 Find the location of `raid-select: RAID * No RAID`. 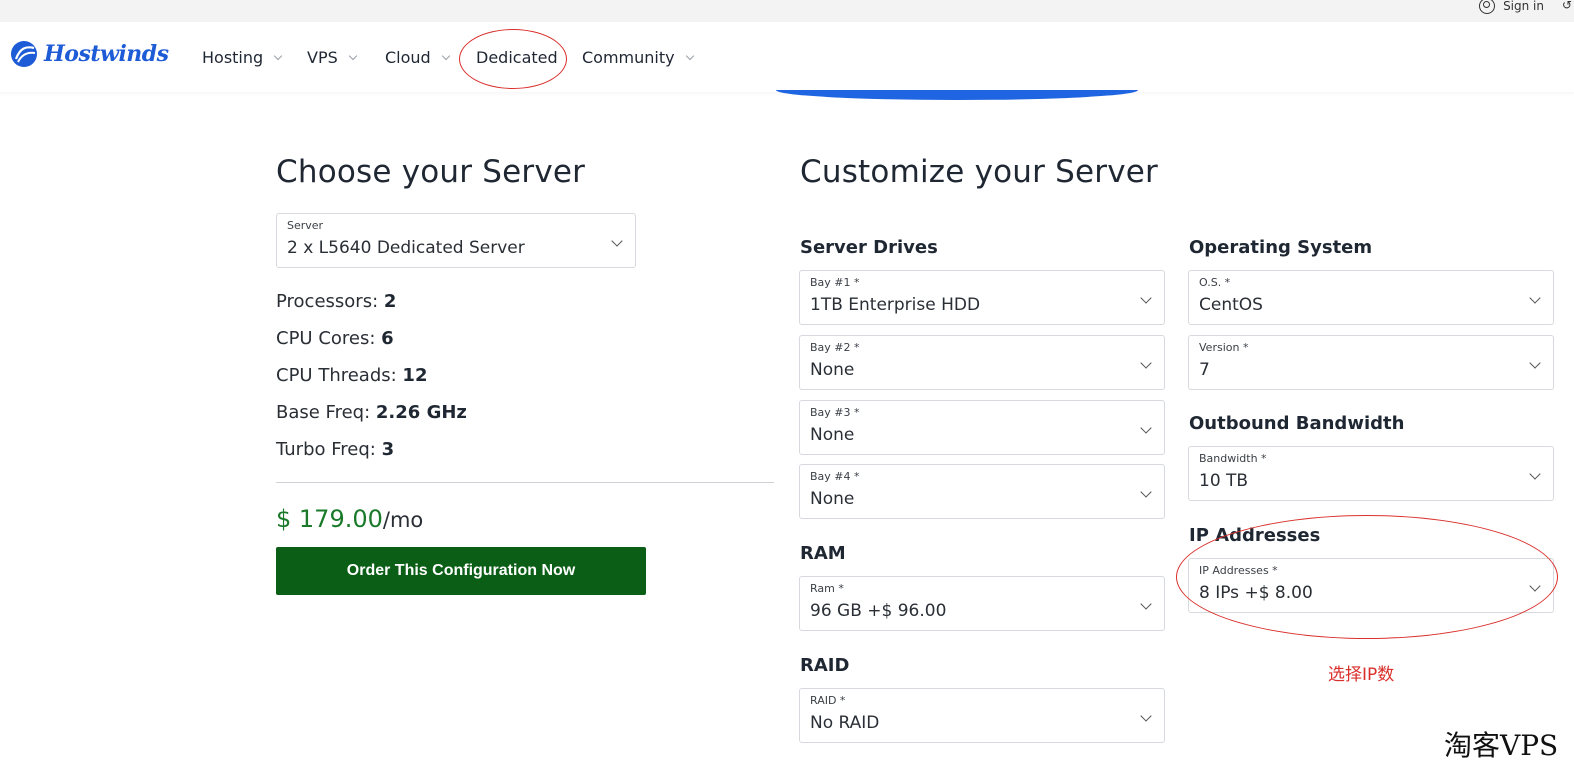

raid-select: RAID * No RAID is located at coordinates (982, 715).